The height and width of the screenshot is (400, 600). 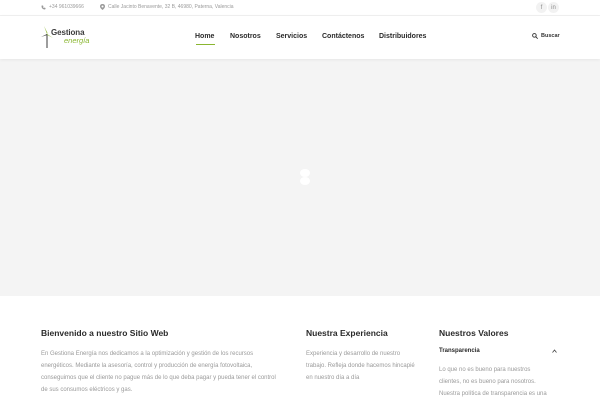 I want to click on chevron-up-icon, so click(x=554, y=352).